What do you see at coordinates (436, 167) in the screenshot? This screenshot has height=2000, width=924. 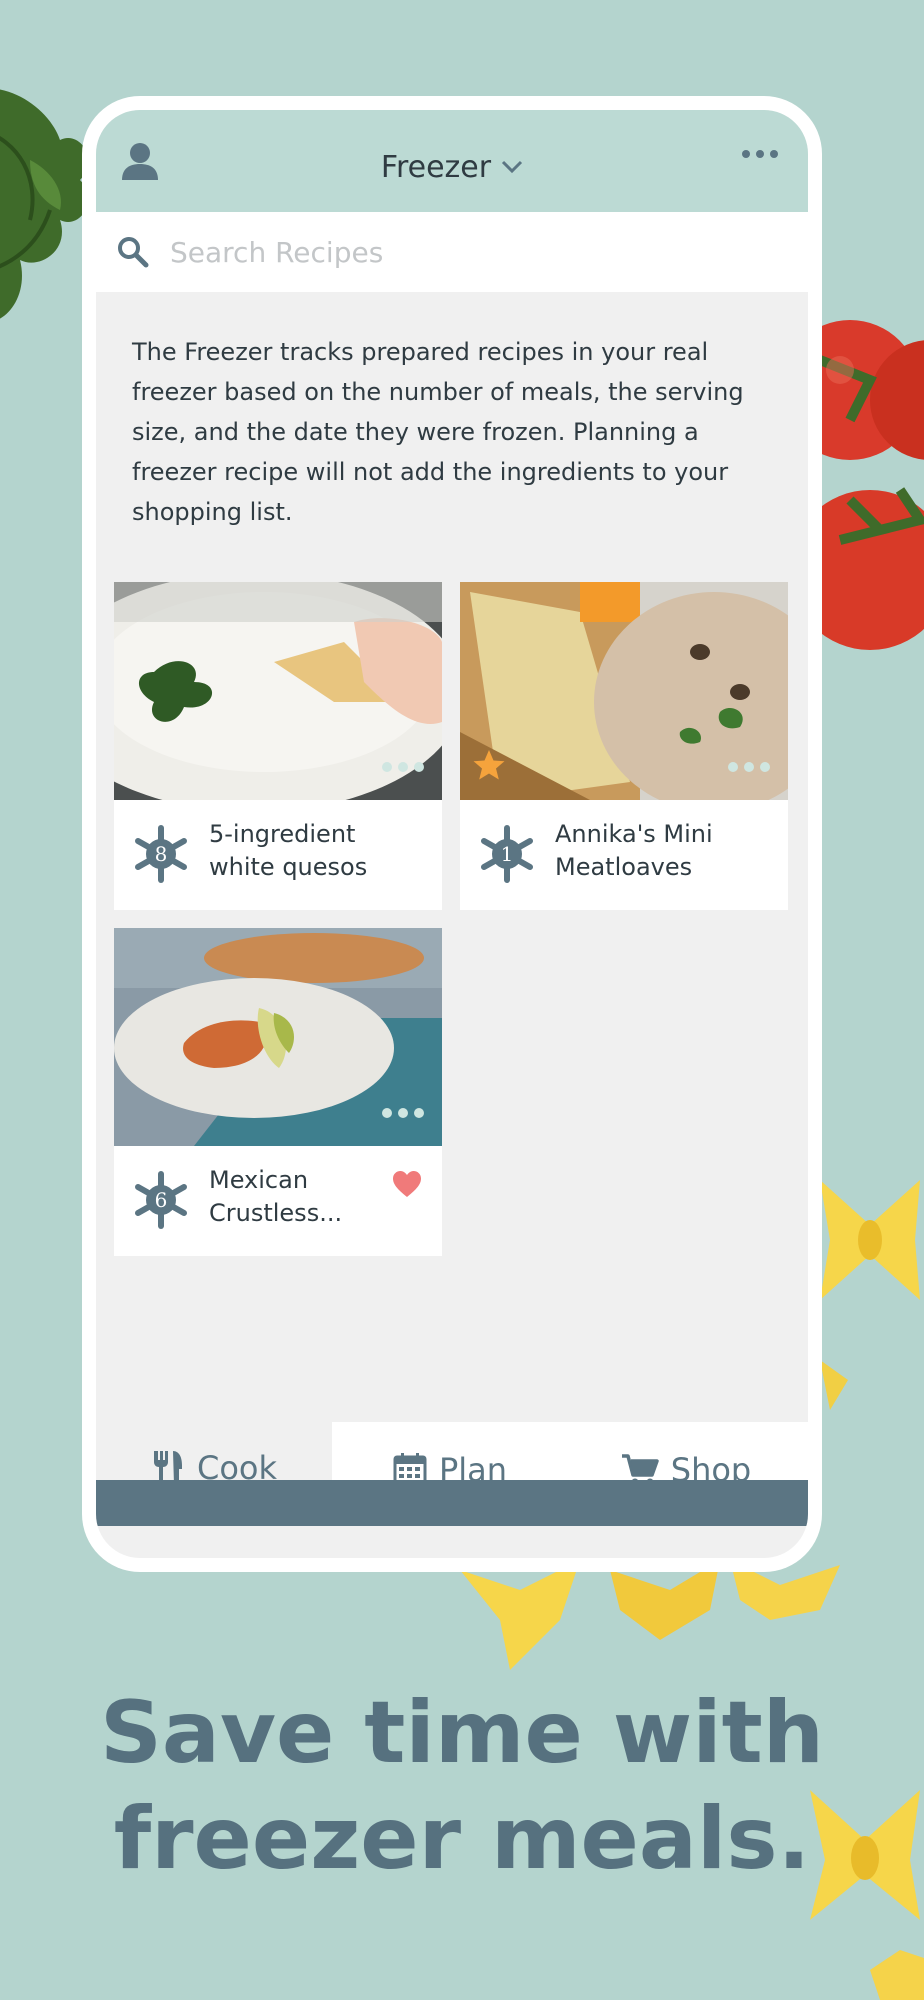 I see `page-title: Freezer` at bounding box center [436, 167].